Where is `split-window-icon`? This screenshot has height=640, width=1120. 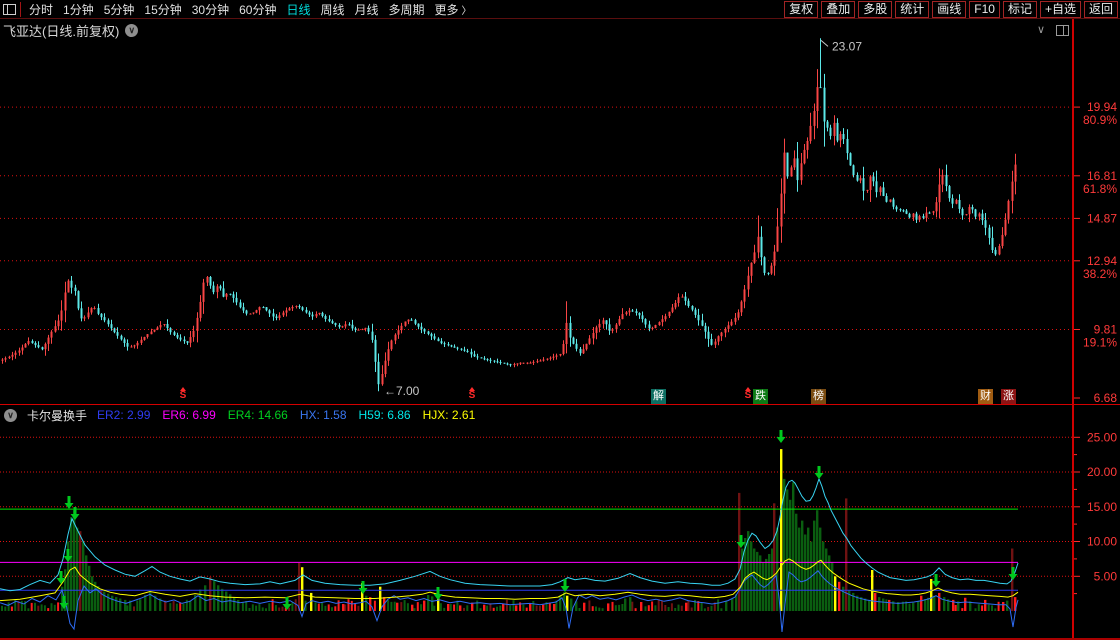 split-window-icon is located at coordinates (9, 9).